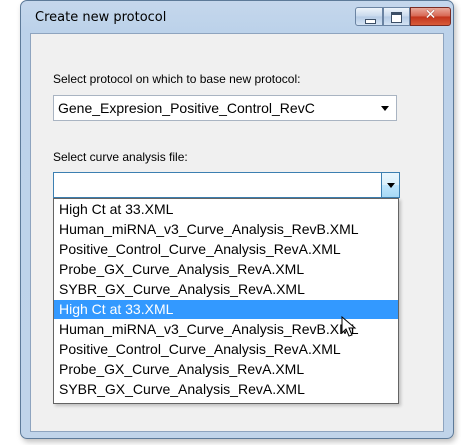  What do you see at coordinates (237, 17) in the screenshot?
I see `title-bar: Create new protocol ✕` at bounding box center [237, 17].